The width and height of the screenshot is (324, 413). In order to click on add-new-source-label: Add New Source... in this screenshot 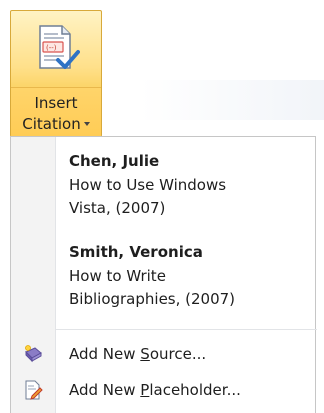, I will do `click(137, 354)`.